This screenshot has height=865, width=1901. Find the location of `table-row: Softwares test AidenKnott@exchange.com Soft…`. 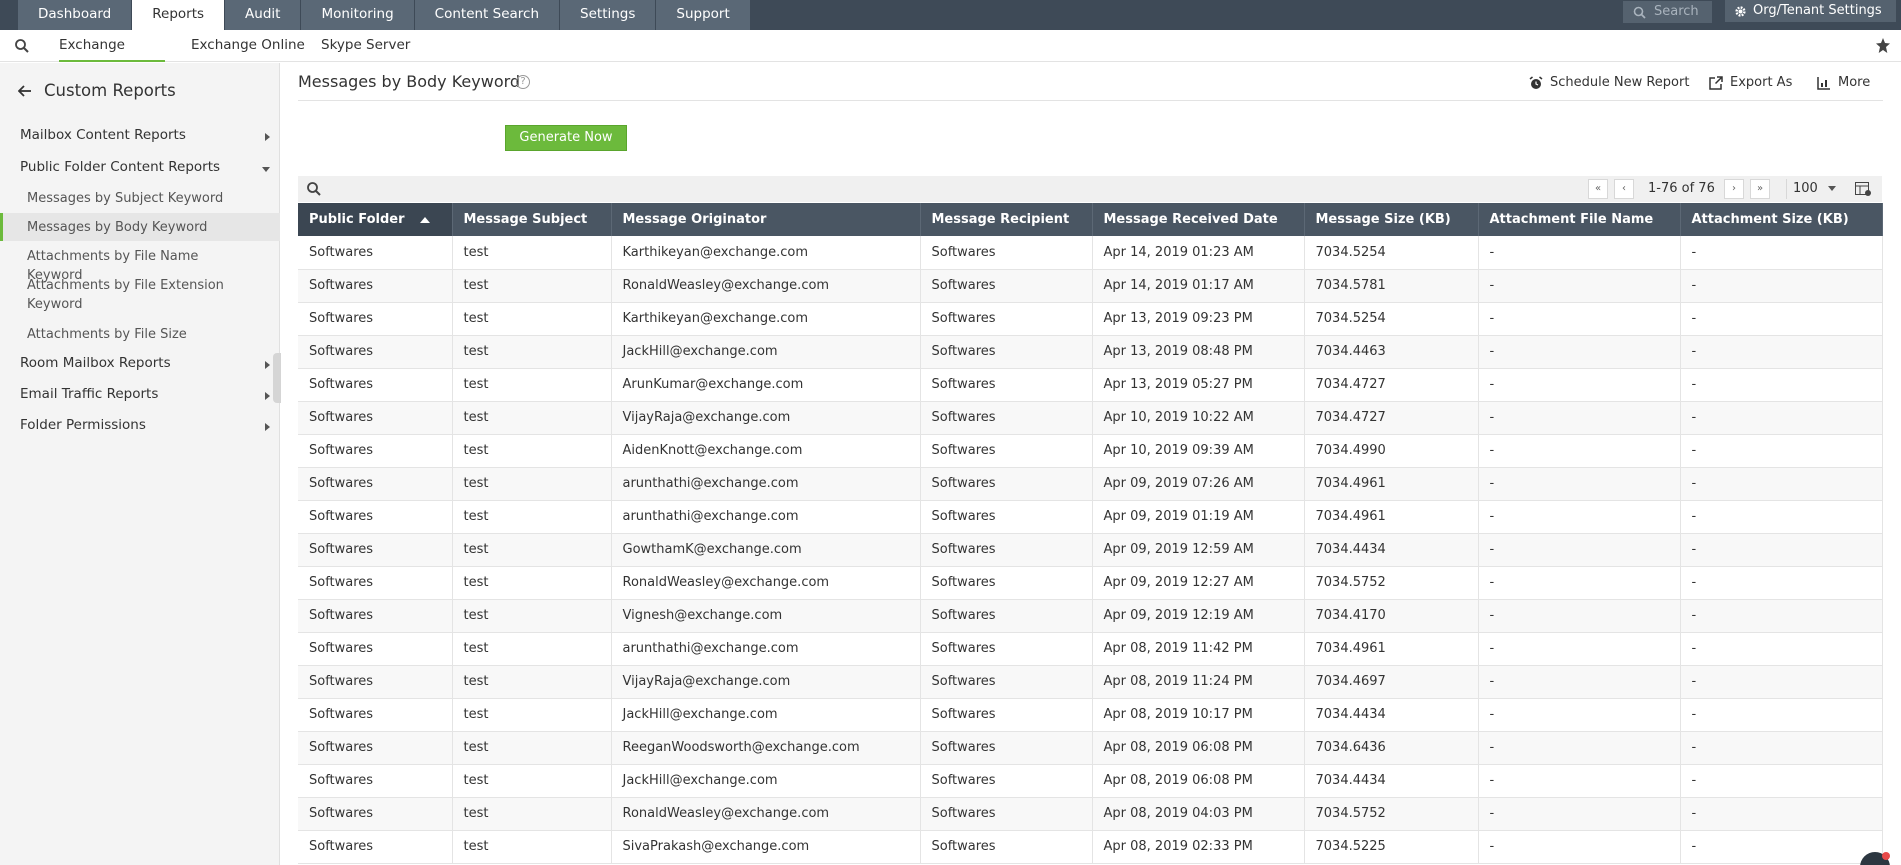

table-row: Softwares test AidenKnott@exchange.com Soft… is located at coordinates (1090, 451).